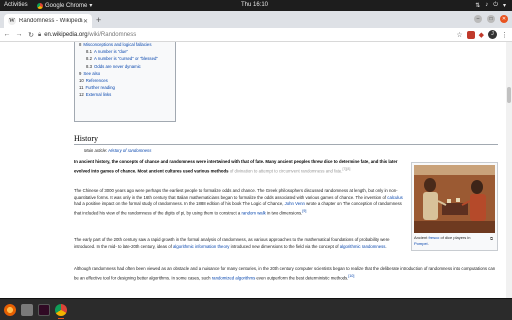  What do you see at coordinates (97, 80) in the screenshot?
I see `toc-item-link: References` at bounding box center [97, 80].